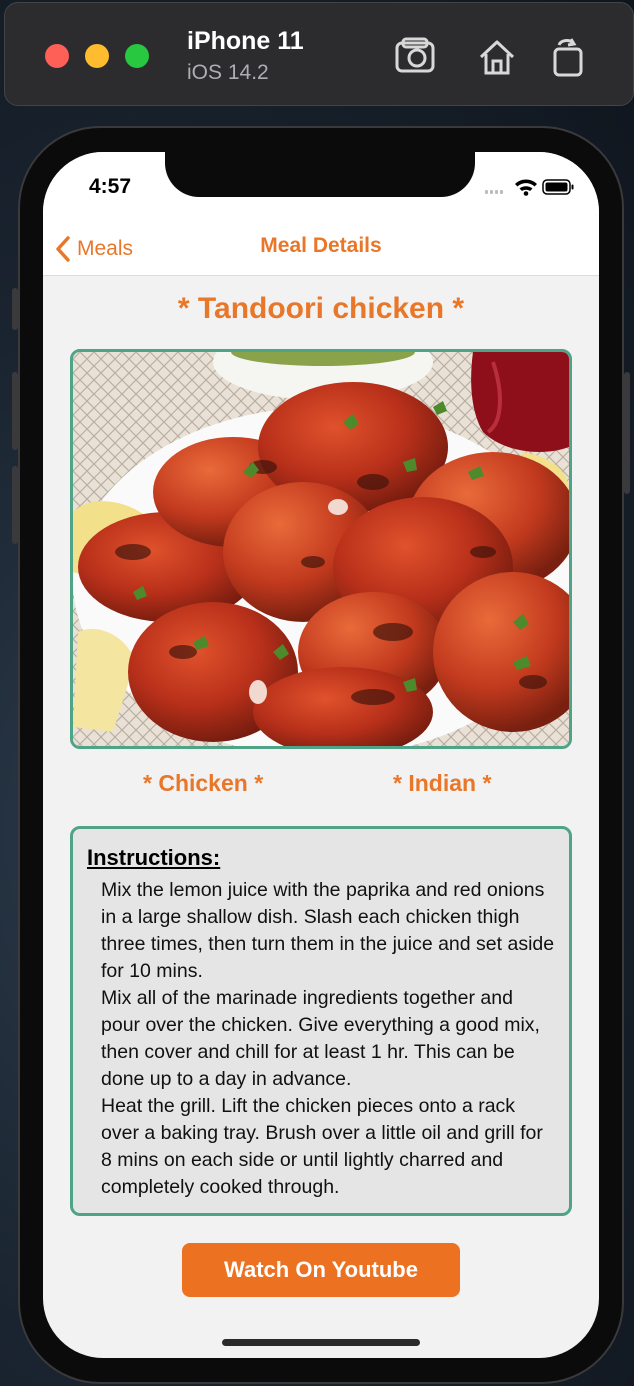 The image size is (634, 1386). What do you see at coordinates (320, 174) in the screenshot?
I see `notch` at bounding box center [320, 174].